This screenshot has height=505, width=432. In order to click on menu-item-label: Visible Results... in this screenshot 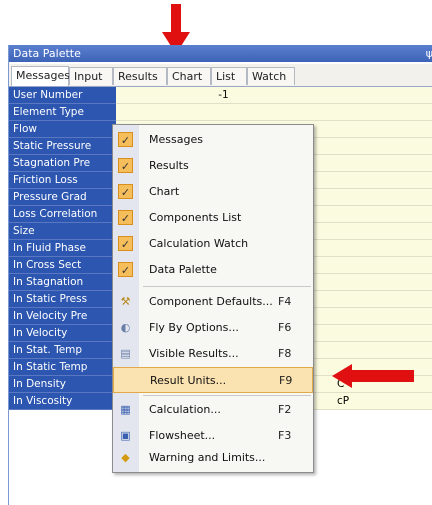, I will do `click(194, 353)`.